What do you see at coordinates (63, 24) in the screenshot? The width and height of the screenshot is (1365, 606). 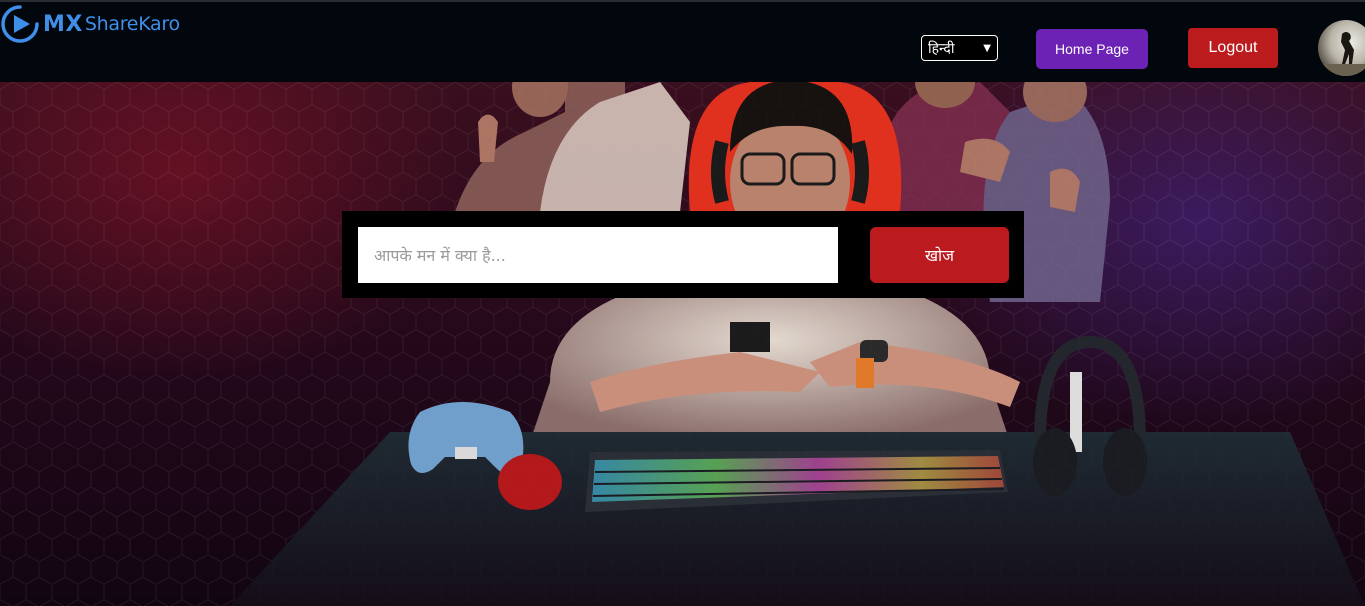 I see `brand-mx: MX` at bounding box center [63, 24].